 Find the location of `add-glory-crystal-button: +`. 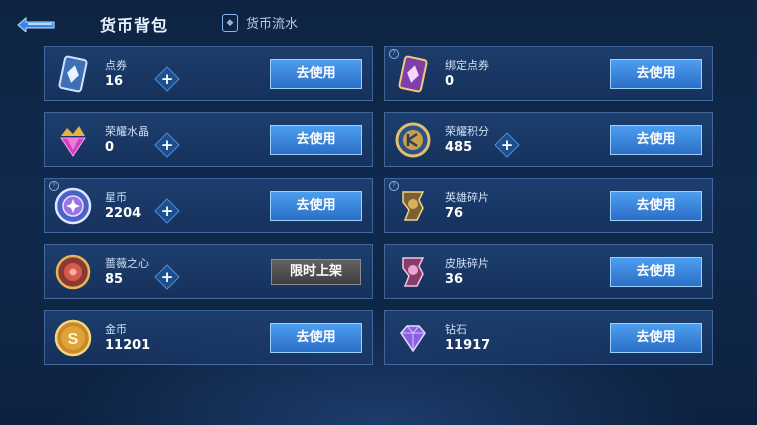

add-glory-crystal-button: + is located at coordinates (167, 145).